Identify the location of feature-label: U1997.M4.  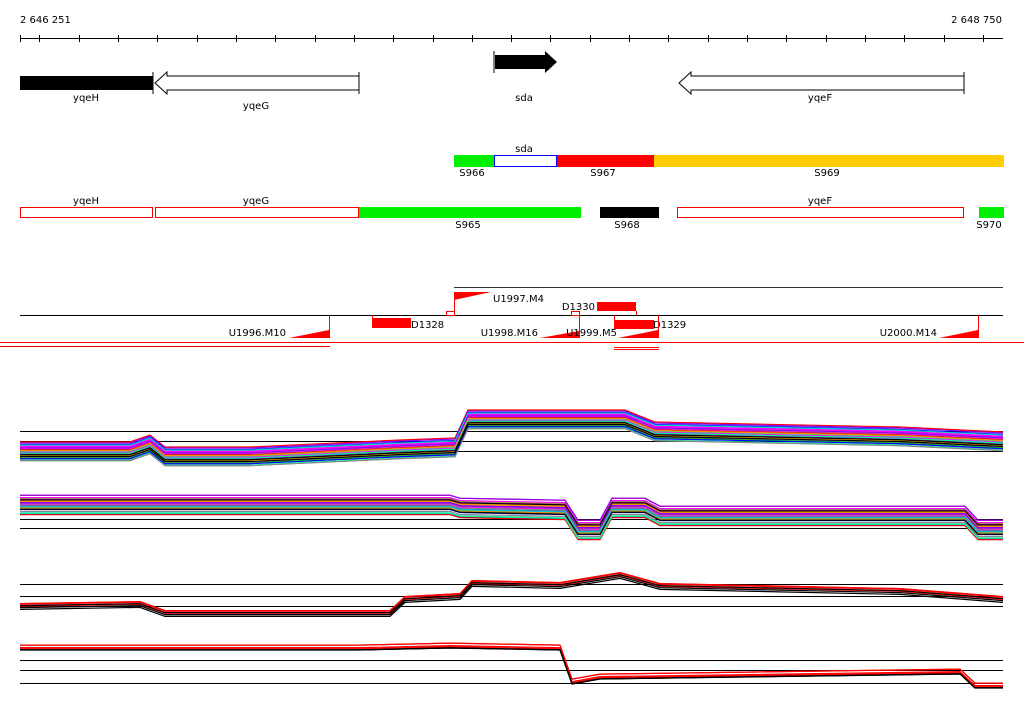
(518, 299).